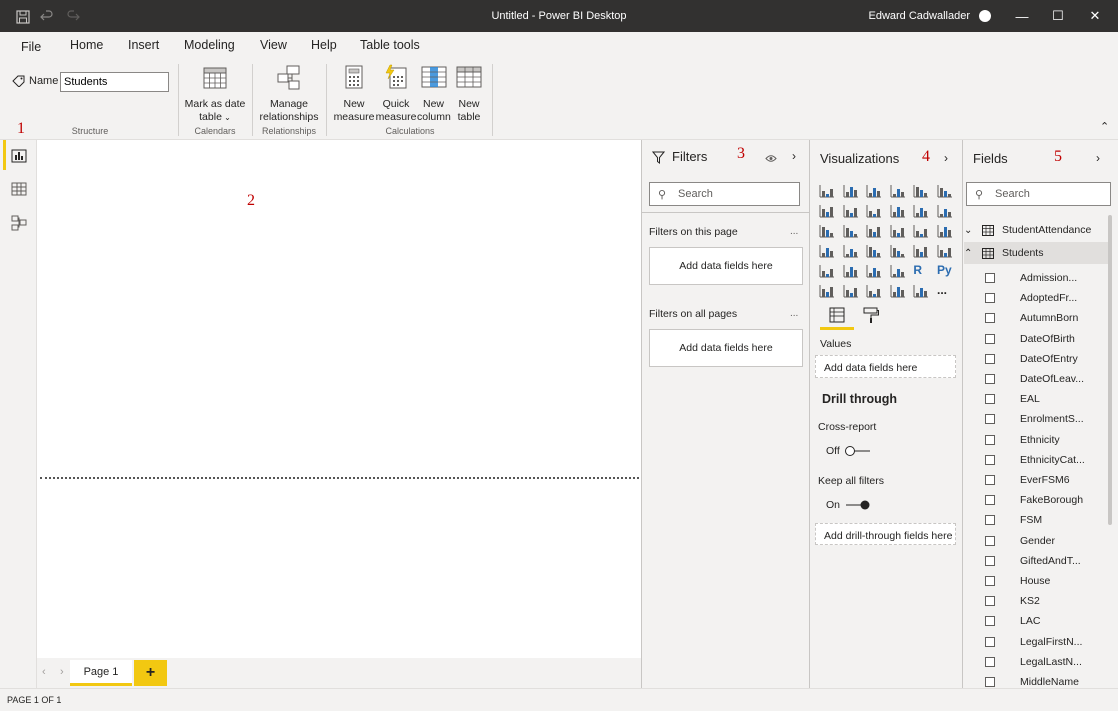 The height and width of the screenshot is (711, 1118). Describe the element at coordinates (885, 366) in the screenshot. I see `values-dropzone: Add data fields here` at that location.